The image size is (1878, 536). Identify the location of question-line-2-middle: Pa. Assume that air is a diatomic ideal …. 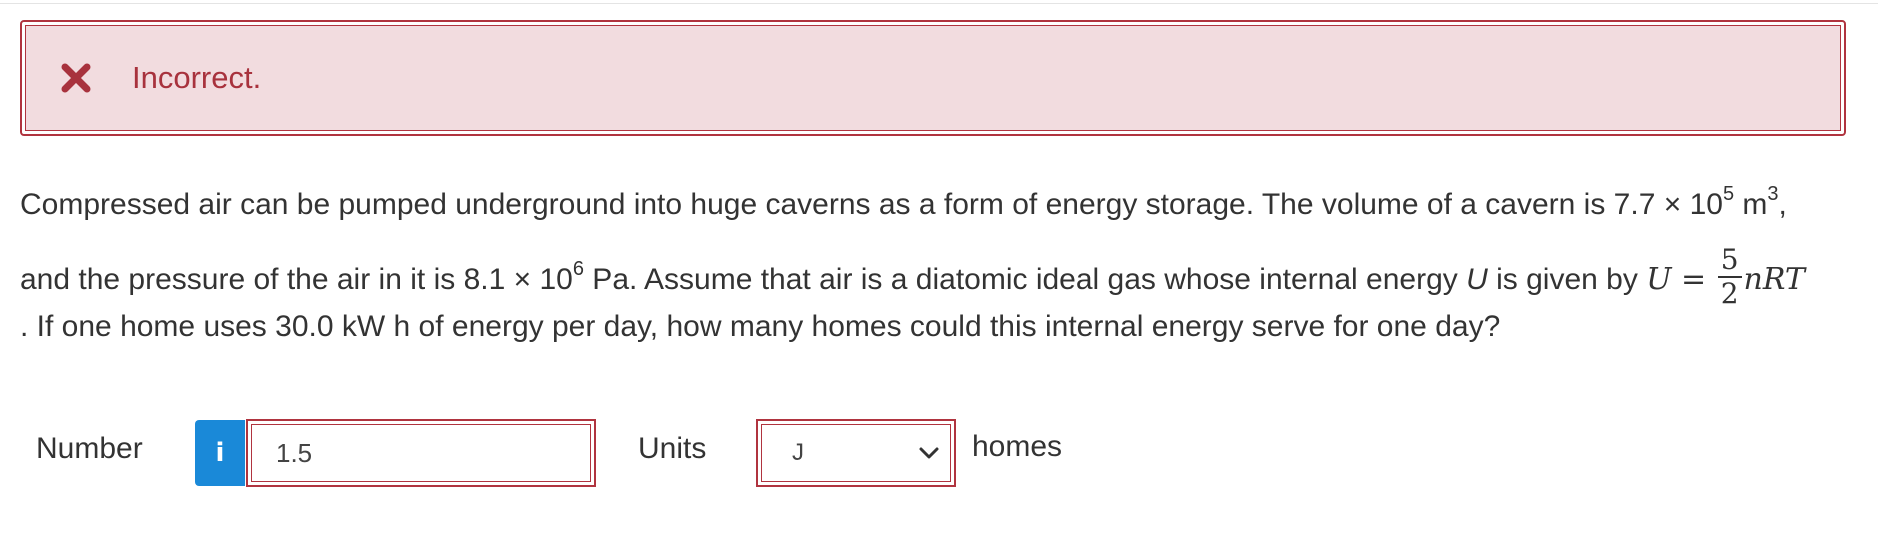
(1025, 279).